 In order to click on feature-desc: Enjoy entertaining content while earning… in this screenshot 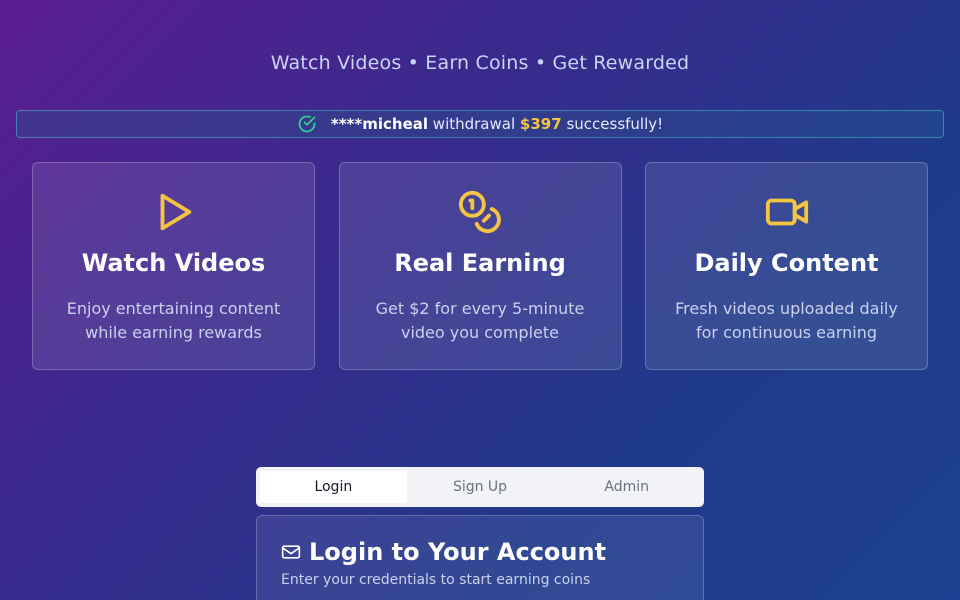, I will do `click(173, 320)`.